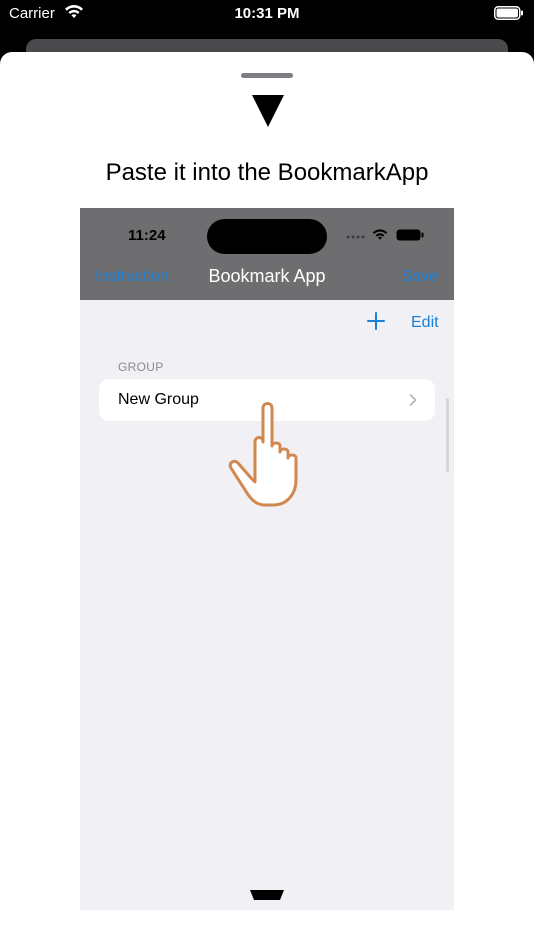 The width and height of the screenshot is (534, 950). Describe the element at coordinates (147, 235) in the screenshot. I see `preview-time: 11:24` at that location.